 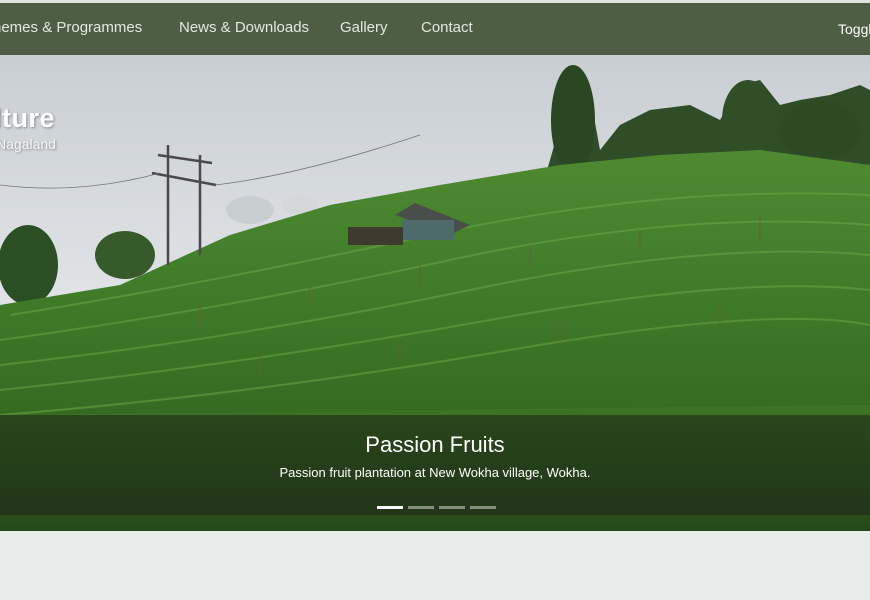 What do you see at coordinates (447, 27) in the screenshot?
I see `nav-contact: Contact` at bounding box center [447, 27].